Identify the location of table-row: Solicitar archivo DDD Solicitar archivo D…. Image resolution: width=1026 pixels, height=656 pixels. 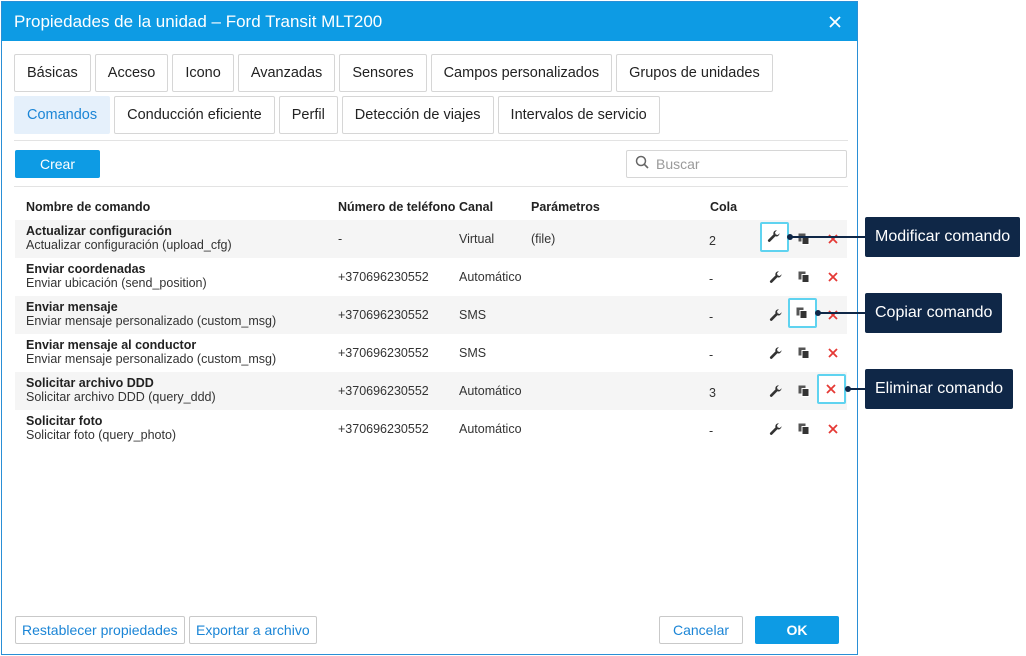
(431, 391).